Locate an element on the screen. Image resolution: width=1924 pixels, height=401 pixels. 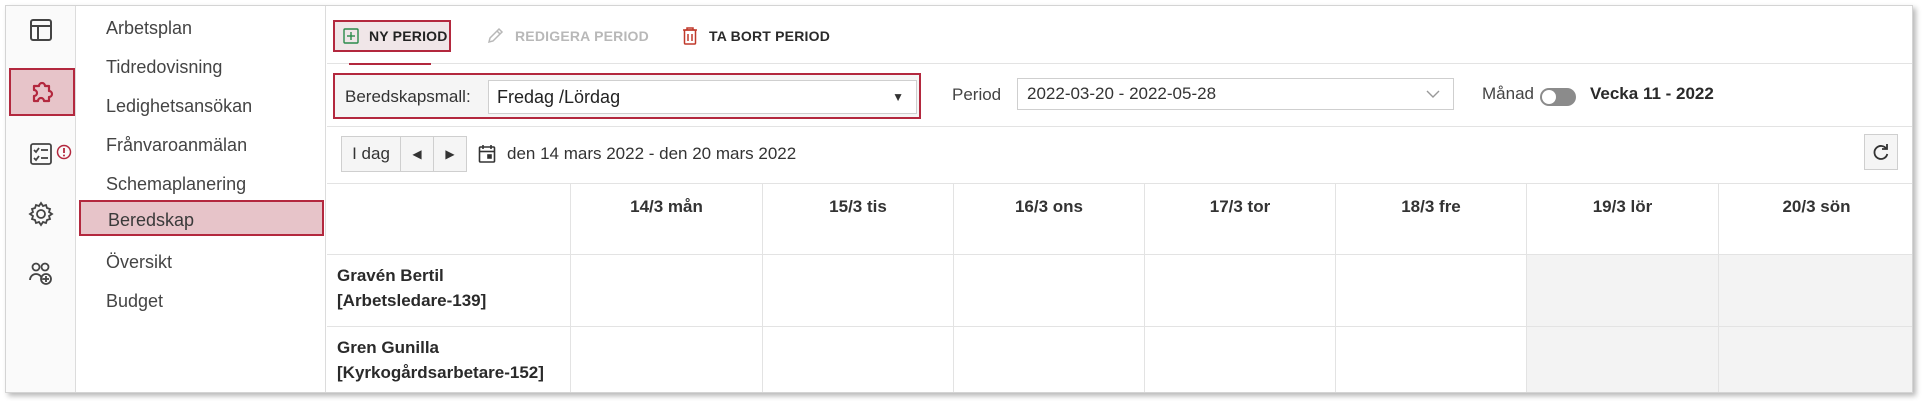
caret-down-icon: ▼ is located at coordinates (898, 97).